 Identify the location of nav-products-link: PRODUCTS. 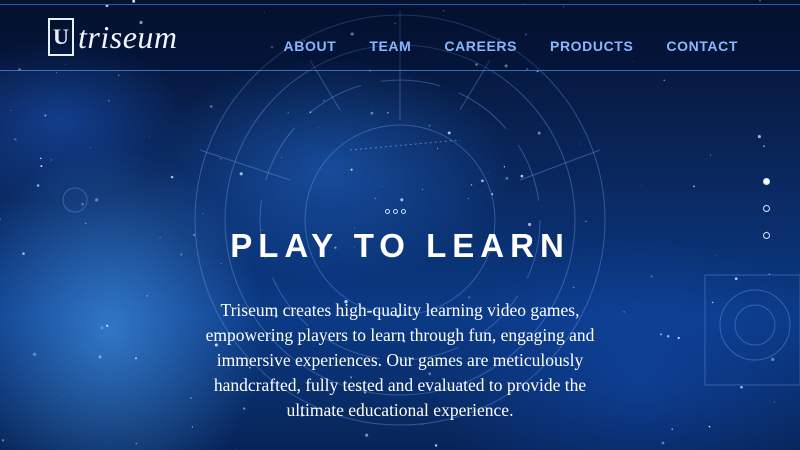
(591, 46).